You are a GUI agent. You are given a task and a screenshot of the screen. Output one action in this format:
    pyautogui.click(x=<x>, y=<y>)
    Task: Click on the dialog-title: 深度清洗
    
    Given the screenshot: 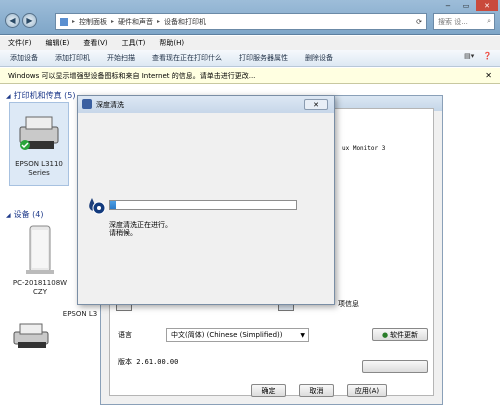 What is the action you would take?
    pyautogui.click(x=110, y=104)
    